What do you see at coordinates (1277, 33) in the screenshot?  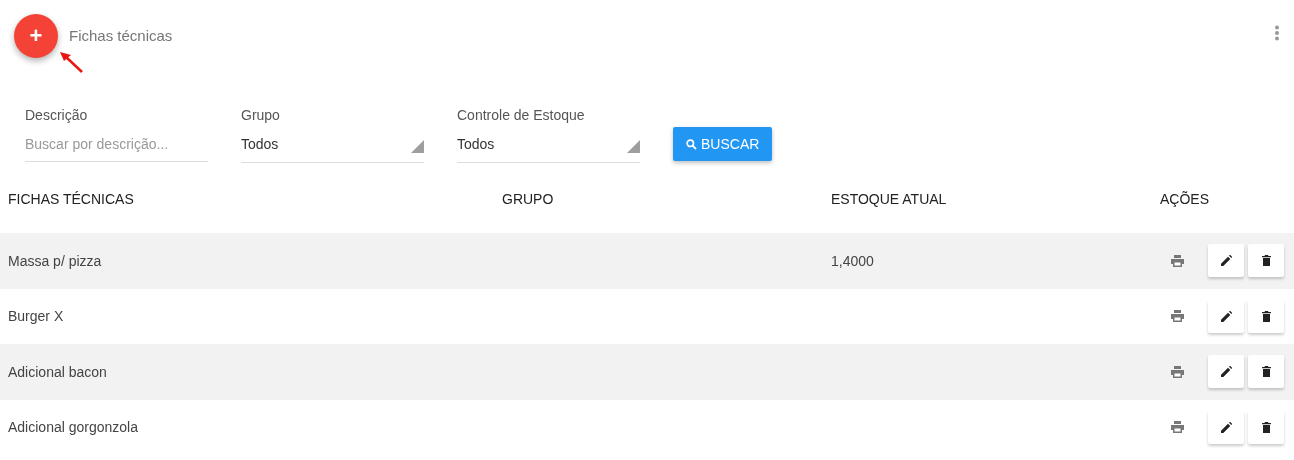 I see `more-icon` at bounding box center [1277, 33].